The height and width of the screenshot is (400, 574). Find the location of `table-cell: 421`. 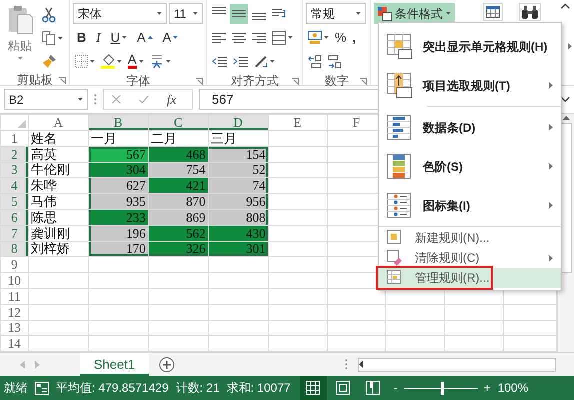

table-cell: 421 is located at coordinates (178, 186).